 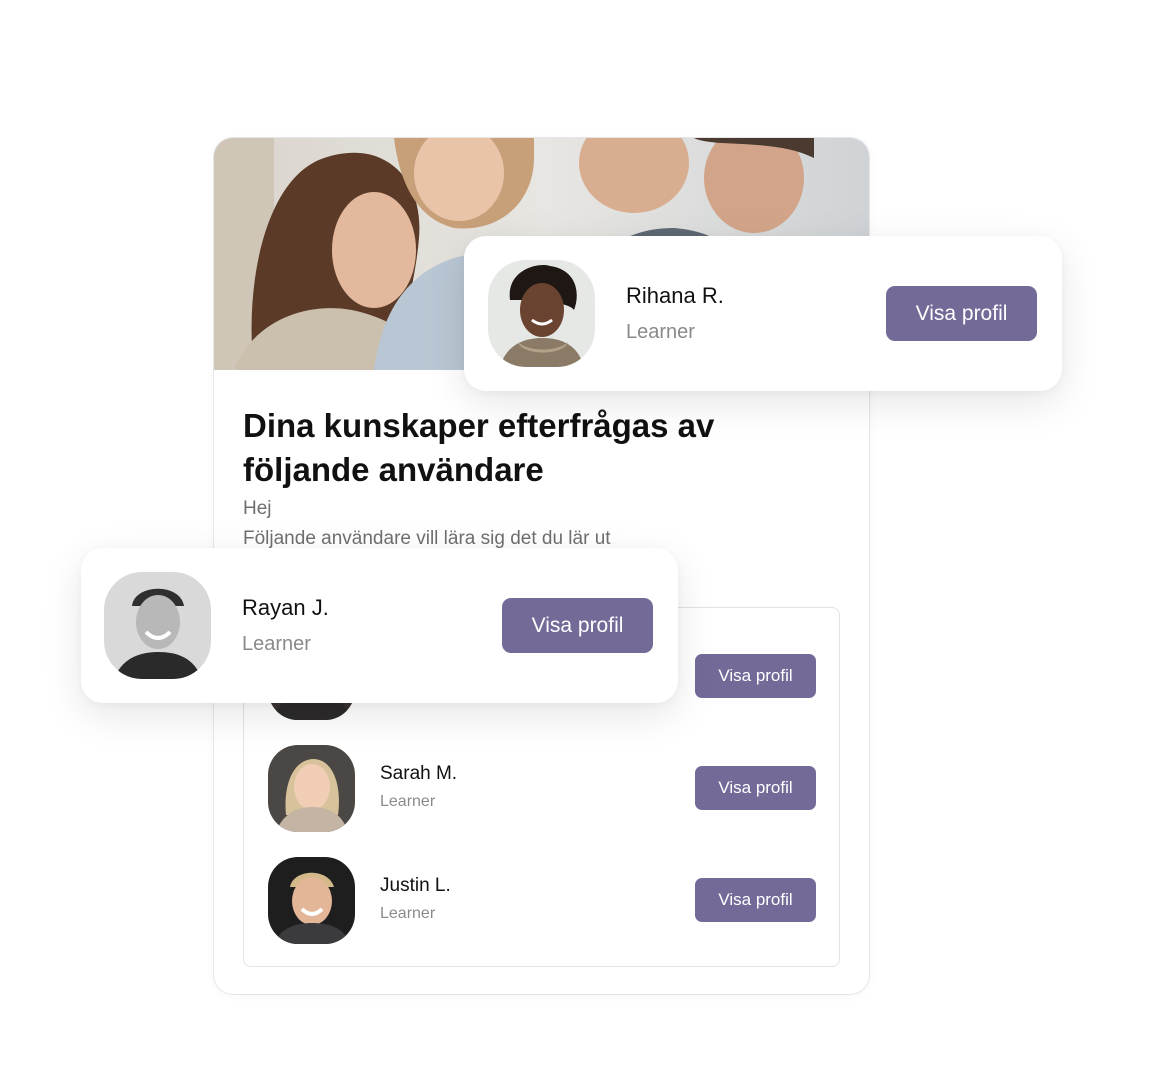 I want to click on list-item: Justin L. Learner Visa profil, so click(x=541, y=902).